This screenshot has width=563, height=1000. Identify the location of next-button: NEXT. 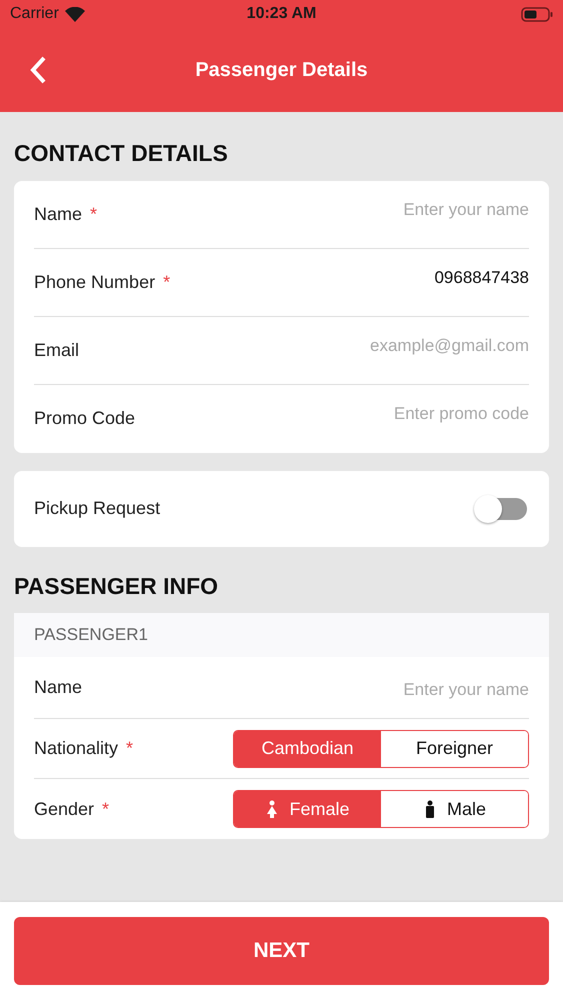
(281, 951).